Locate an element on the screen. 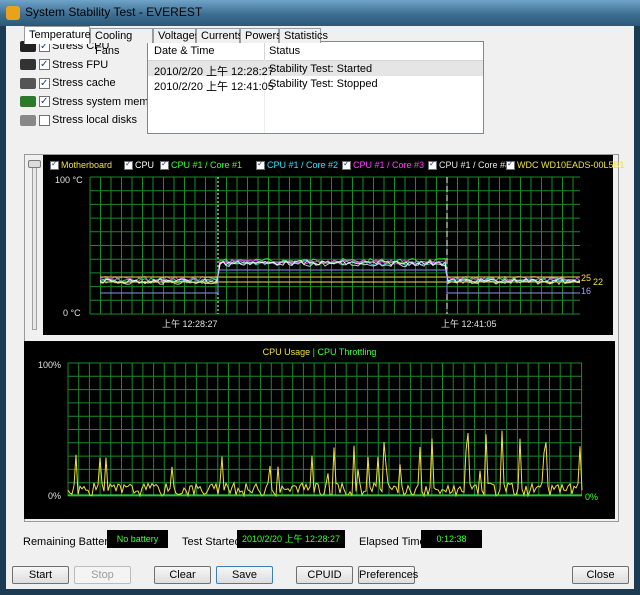 The width and height of the screenshot is (640, 595). temp-end-value-b: 22 is located at coordinates (598, 282).